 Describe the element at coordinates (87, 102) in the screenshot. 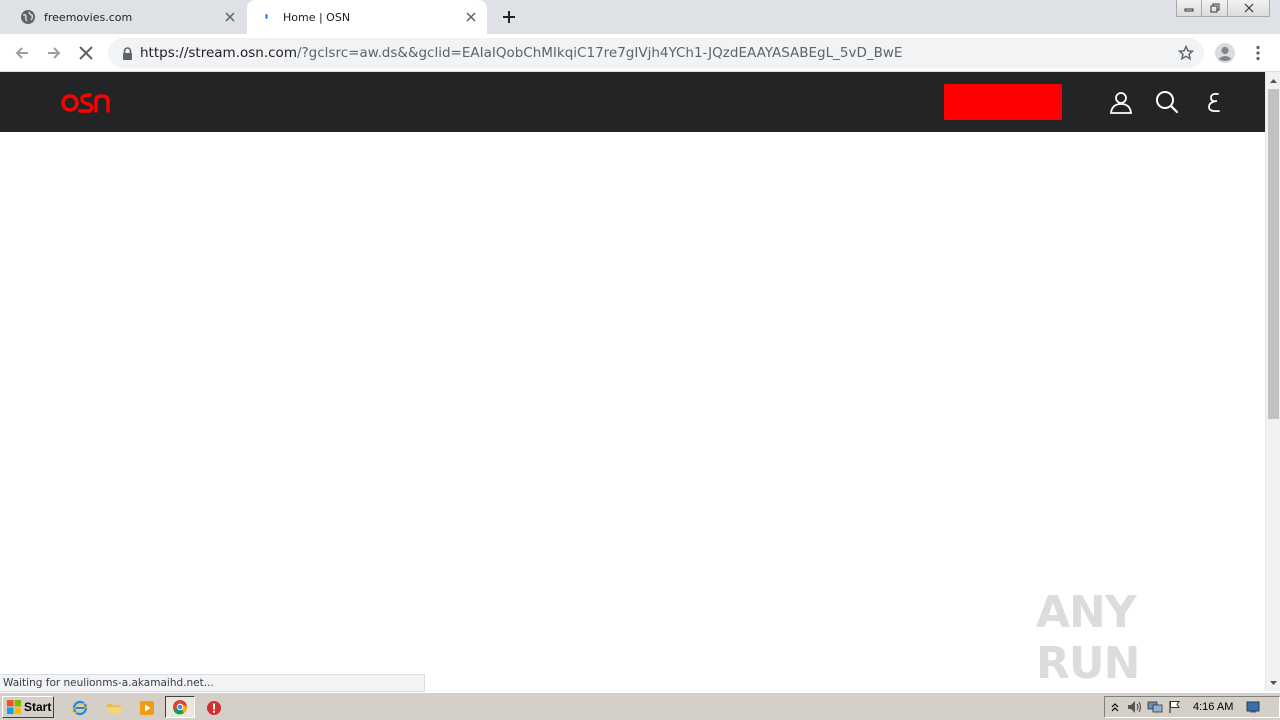

I see `osn-logo` at that location.